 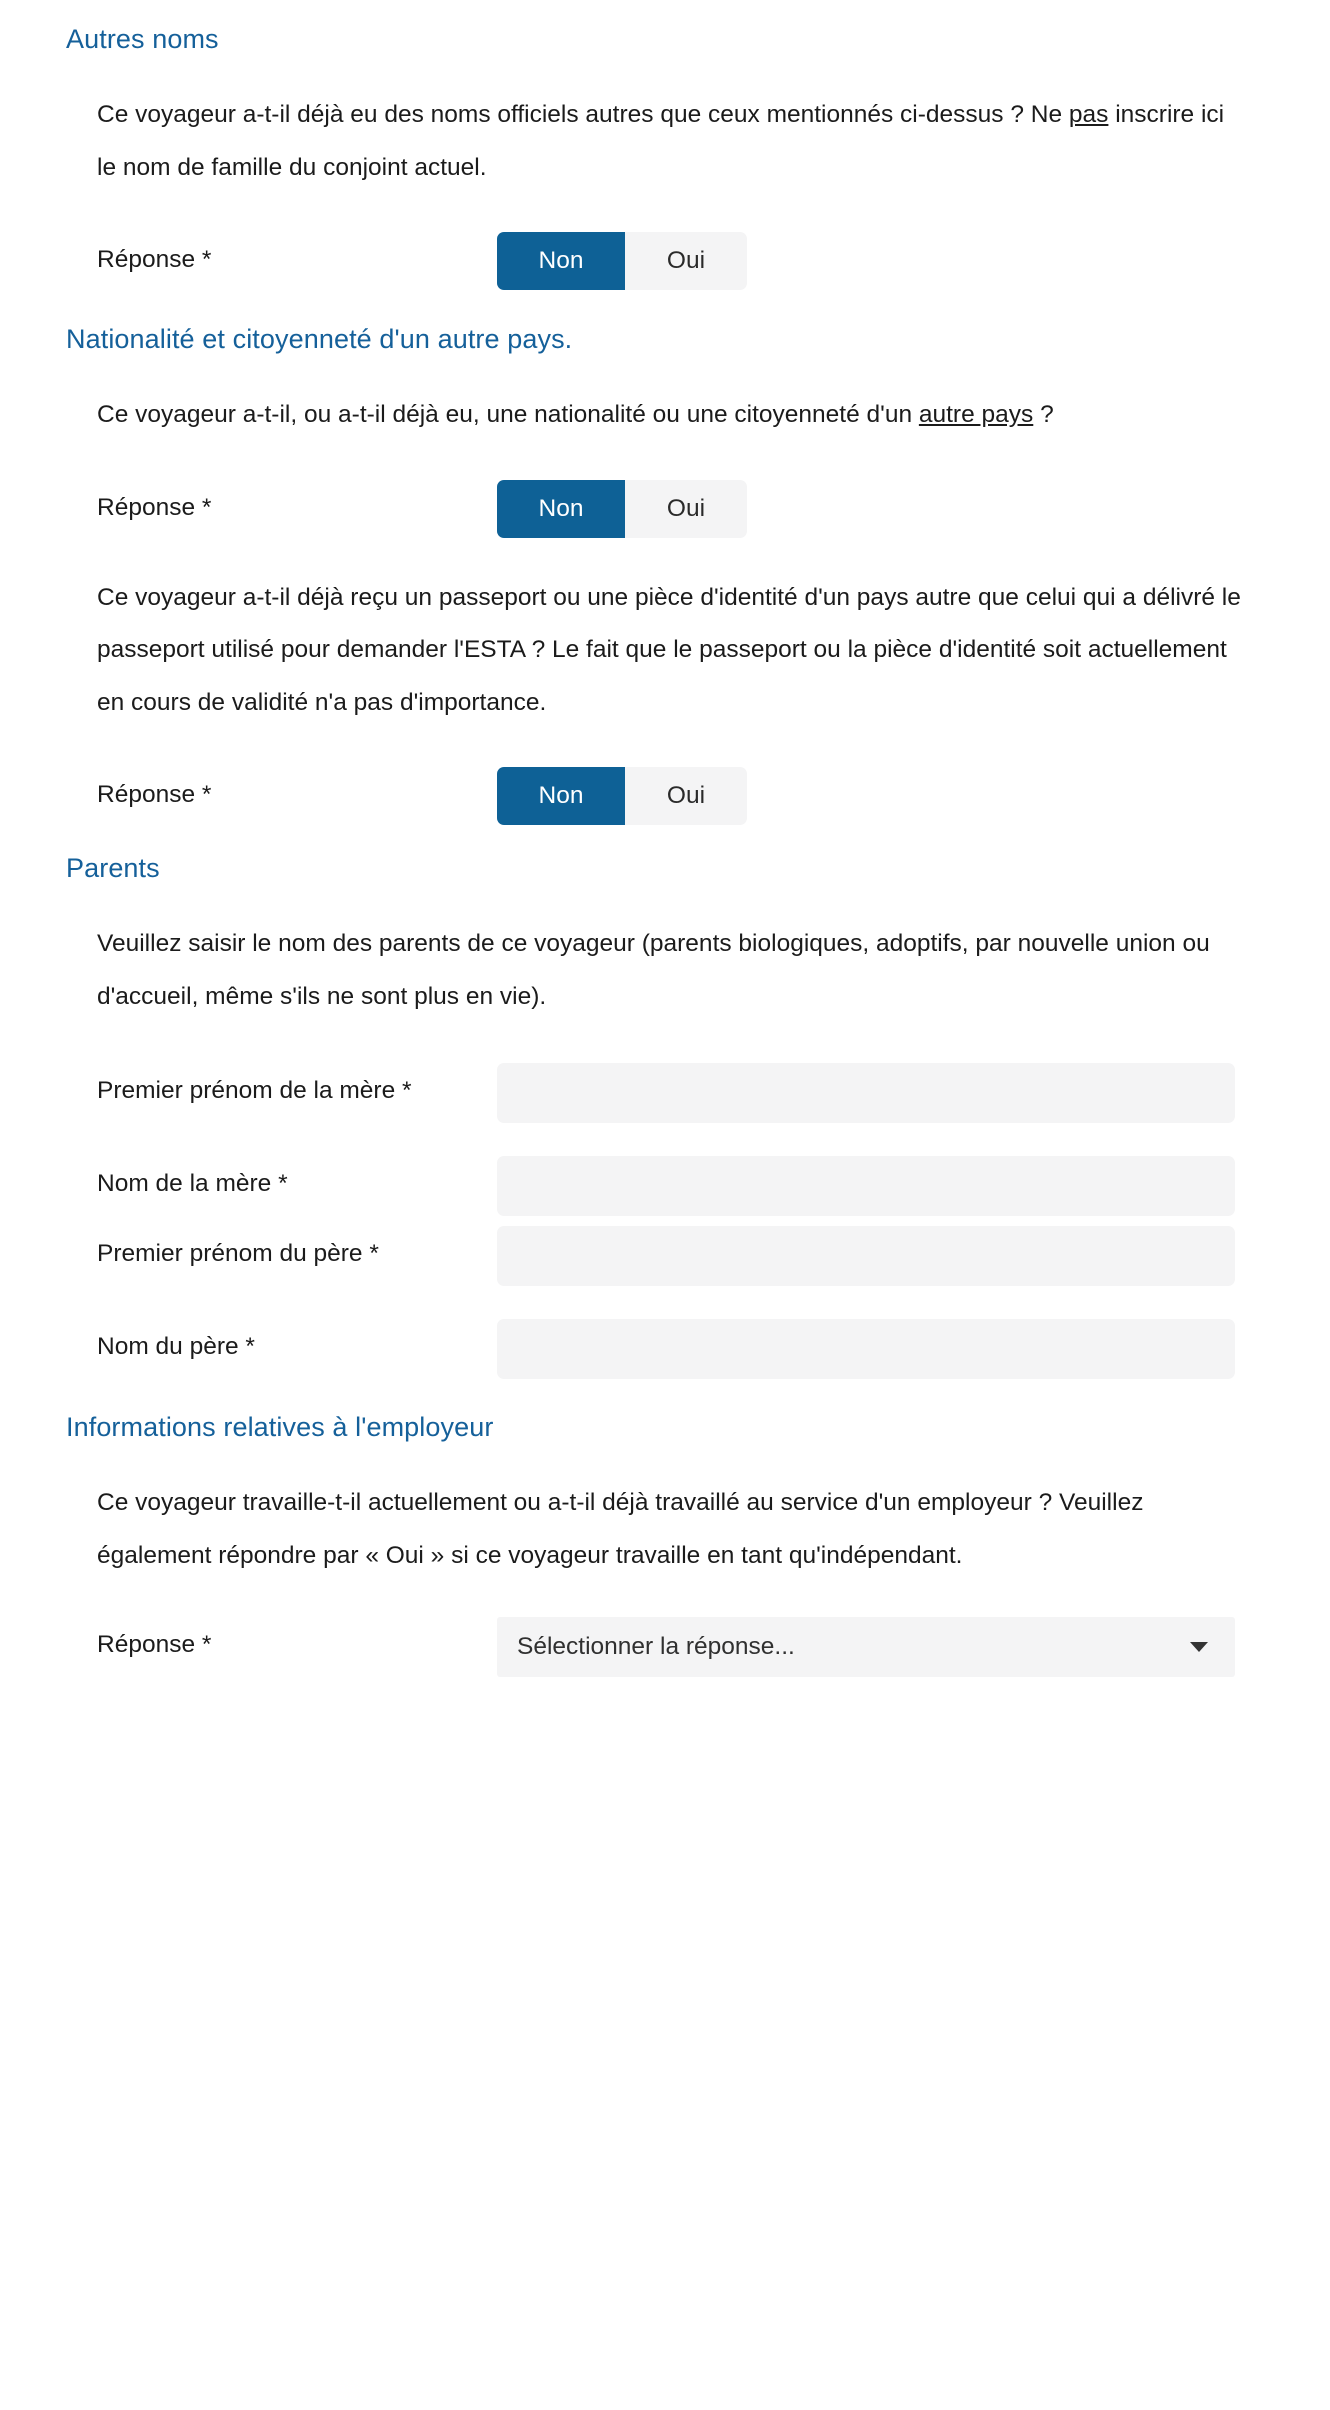 What do you see at coordinates (686, 261) in the screenshot?
I see `autres-noms-toggle-yes: Oui` at bounding box center [686, 261].